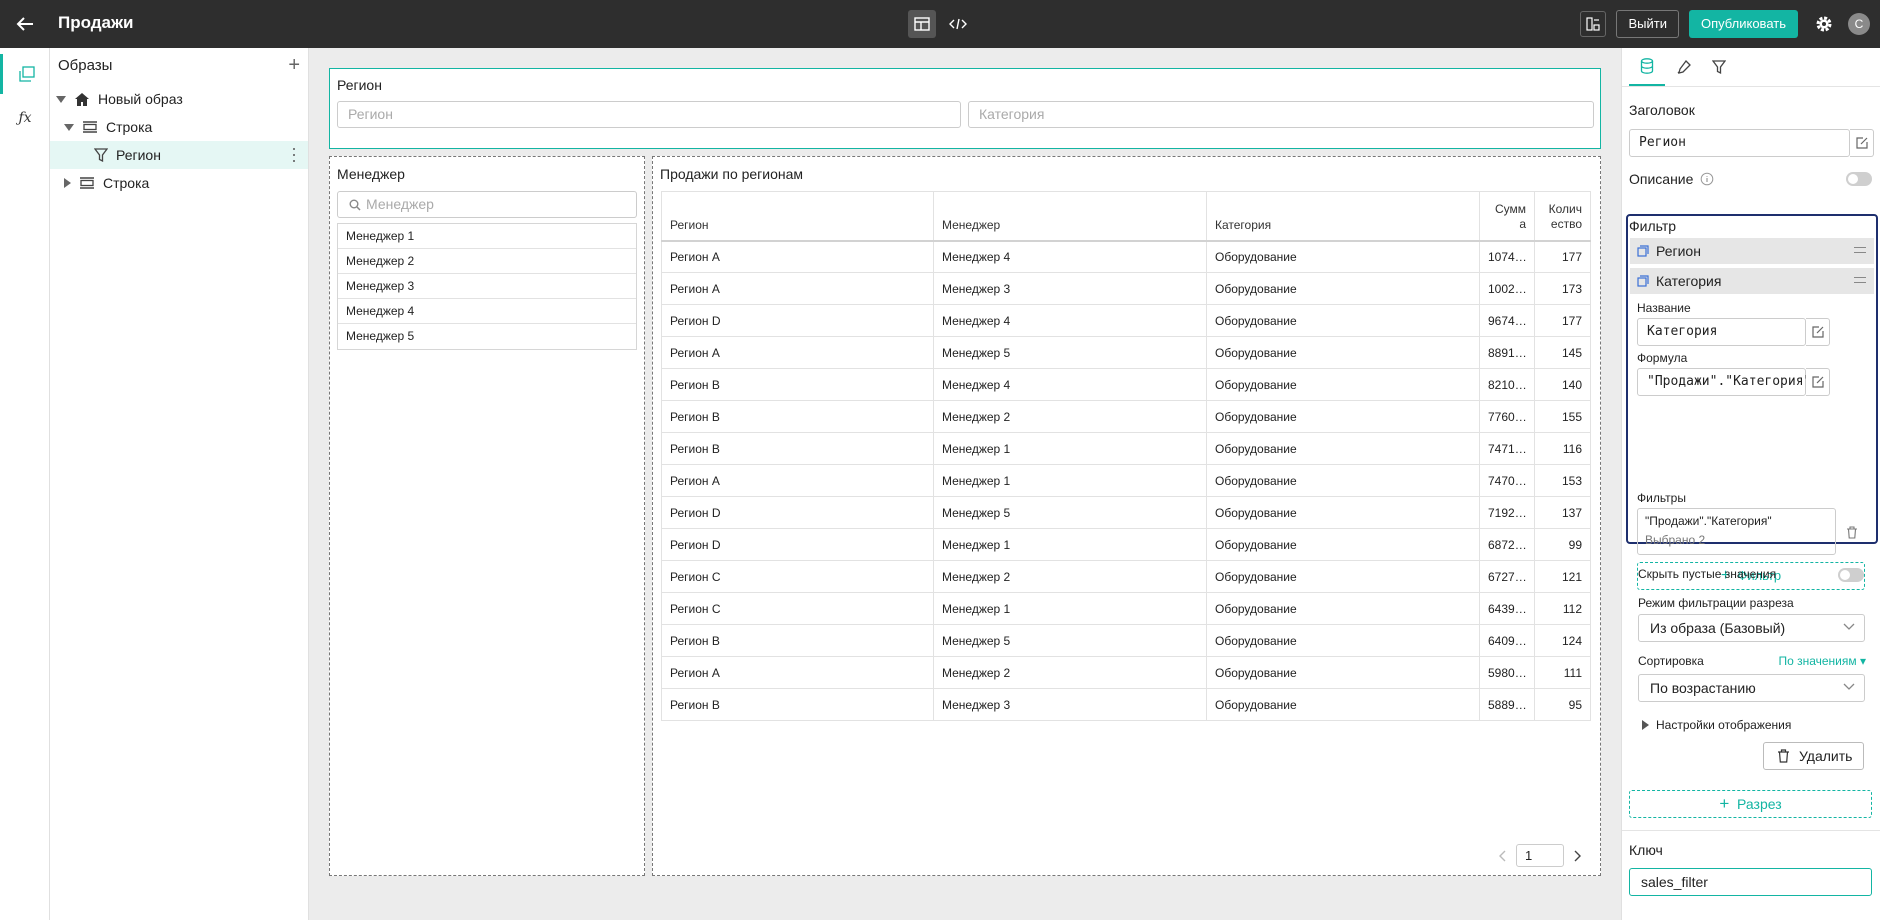  I want to click on column-header: Категория, so click(1343, 216).